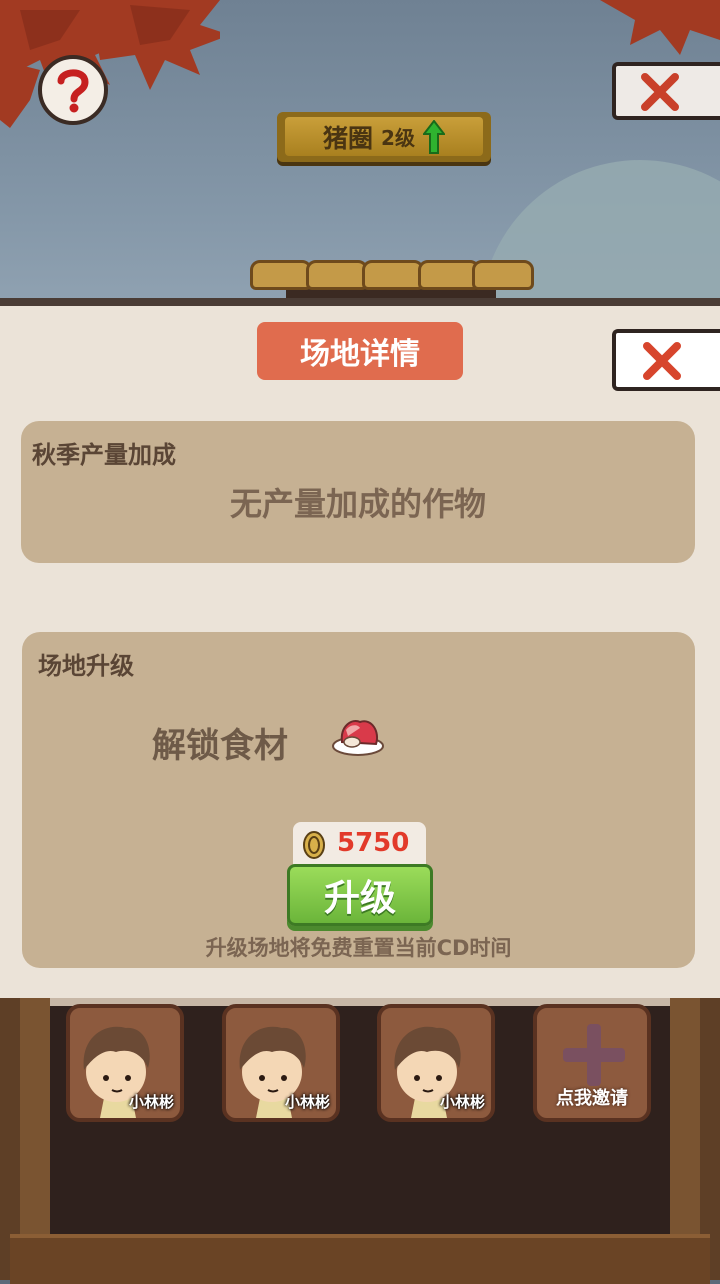 Image resolution: width=720 pixels, height=1284 pixels. Describe the element at coordinates (433, 136) in the screenshot. I see `level-up-arrow-icon` at that location.